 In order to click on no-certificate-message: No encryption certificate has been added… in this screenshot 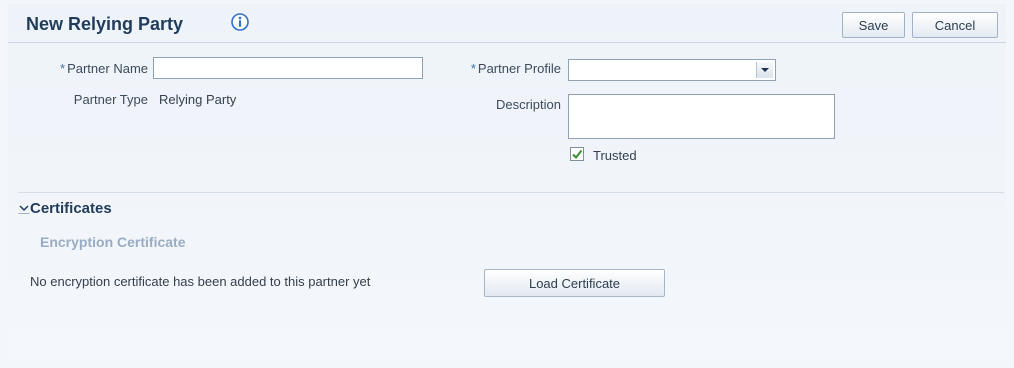, I will do `click(200, 281)`.